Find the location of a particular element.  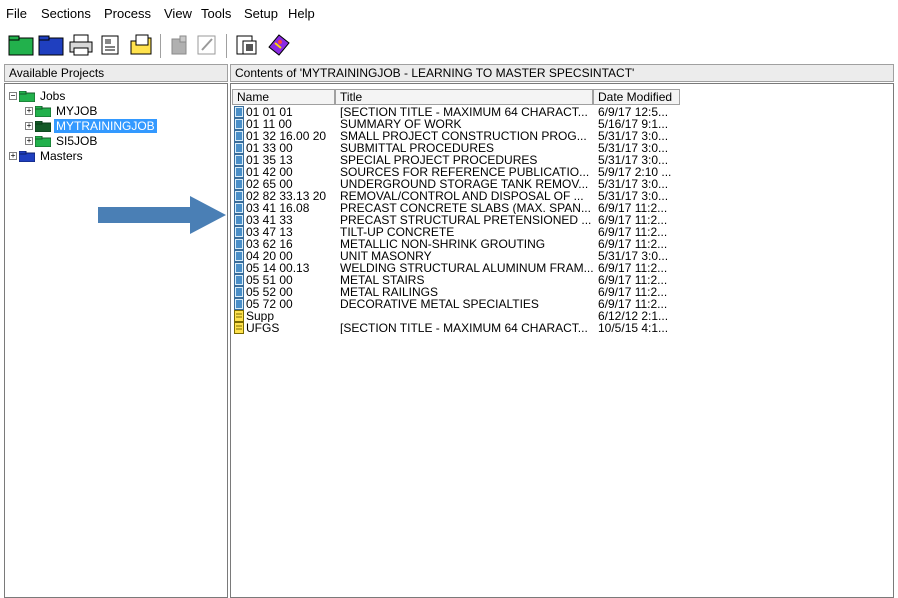

menu-sections: Sections is located at coordinates (66, 13).